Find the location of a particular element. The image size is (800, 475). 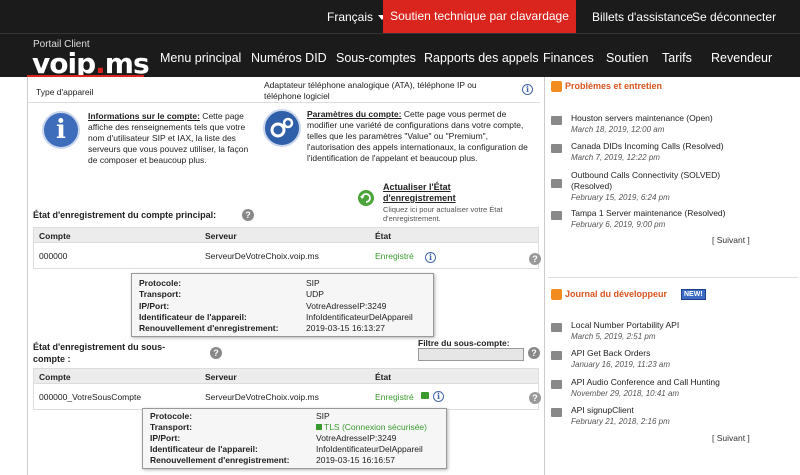

news-title: Local Number Portability API is located at coordinates (625, 325).